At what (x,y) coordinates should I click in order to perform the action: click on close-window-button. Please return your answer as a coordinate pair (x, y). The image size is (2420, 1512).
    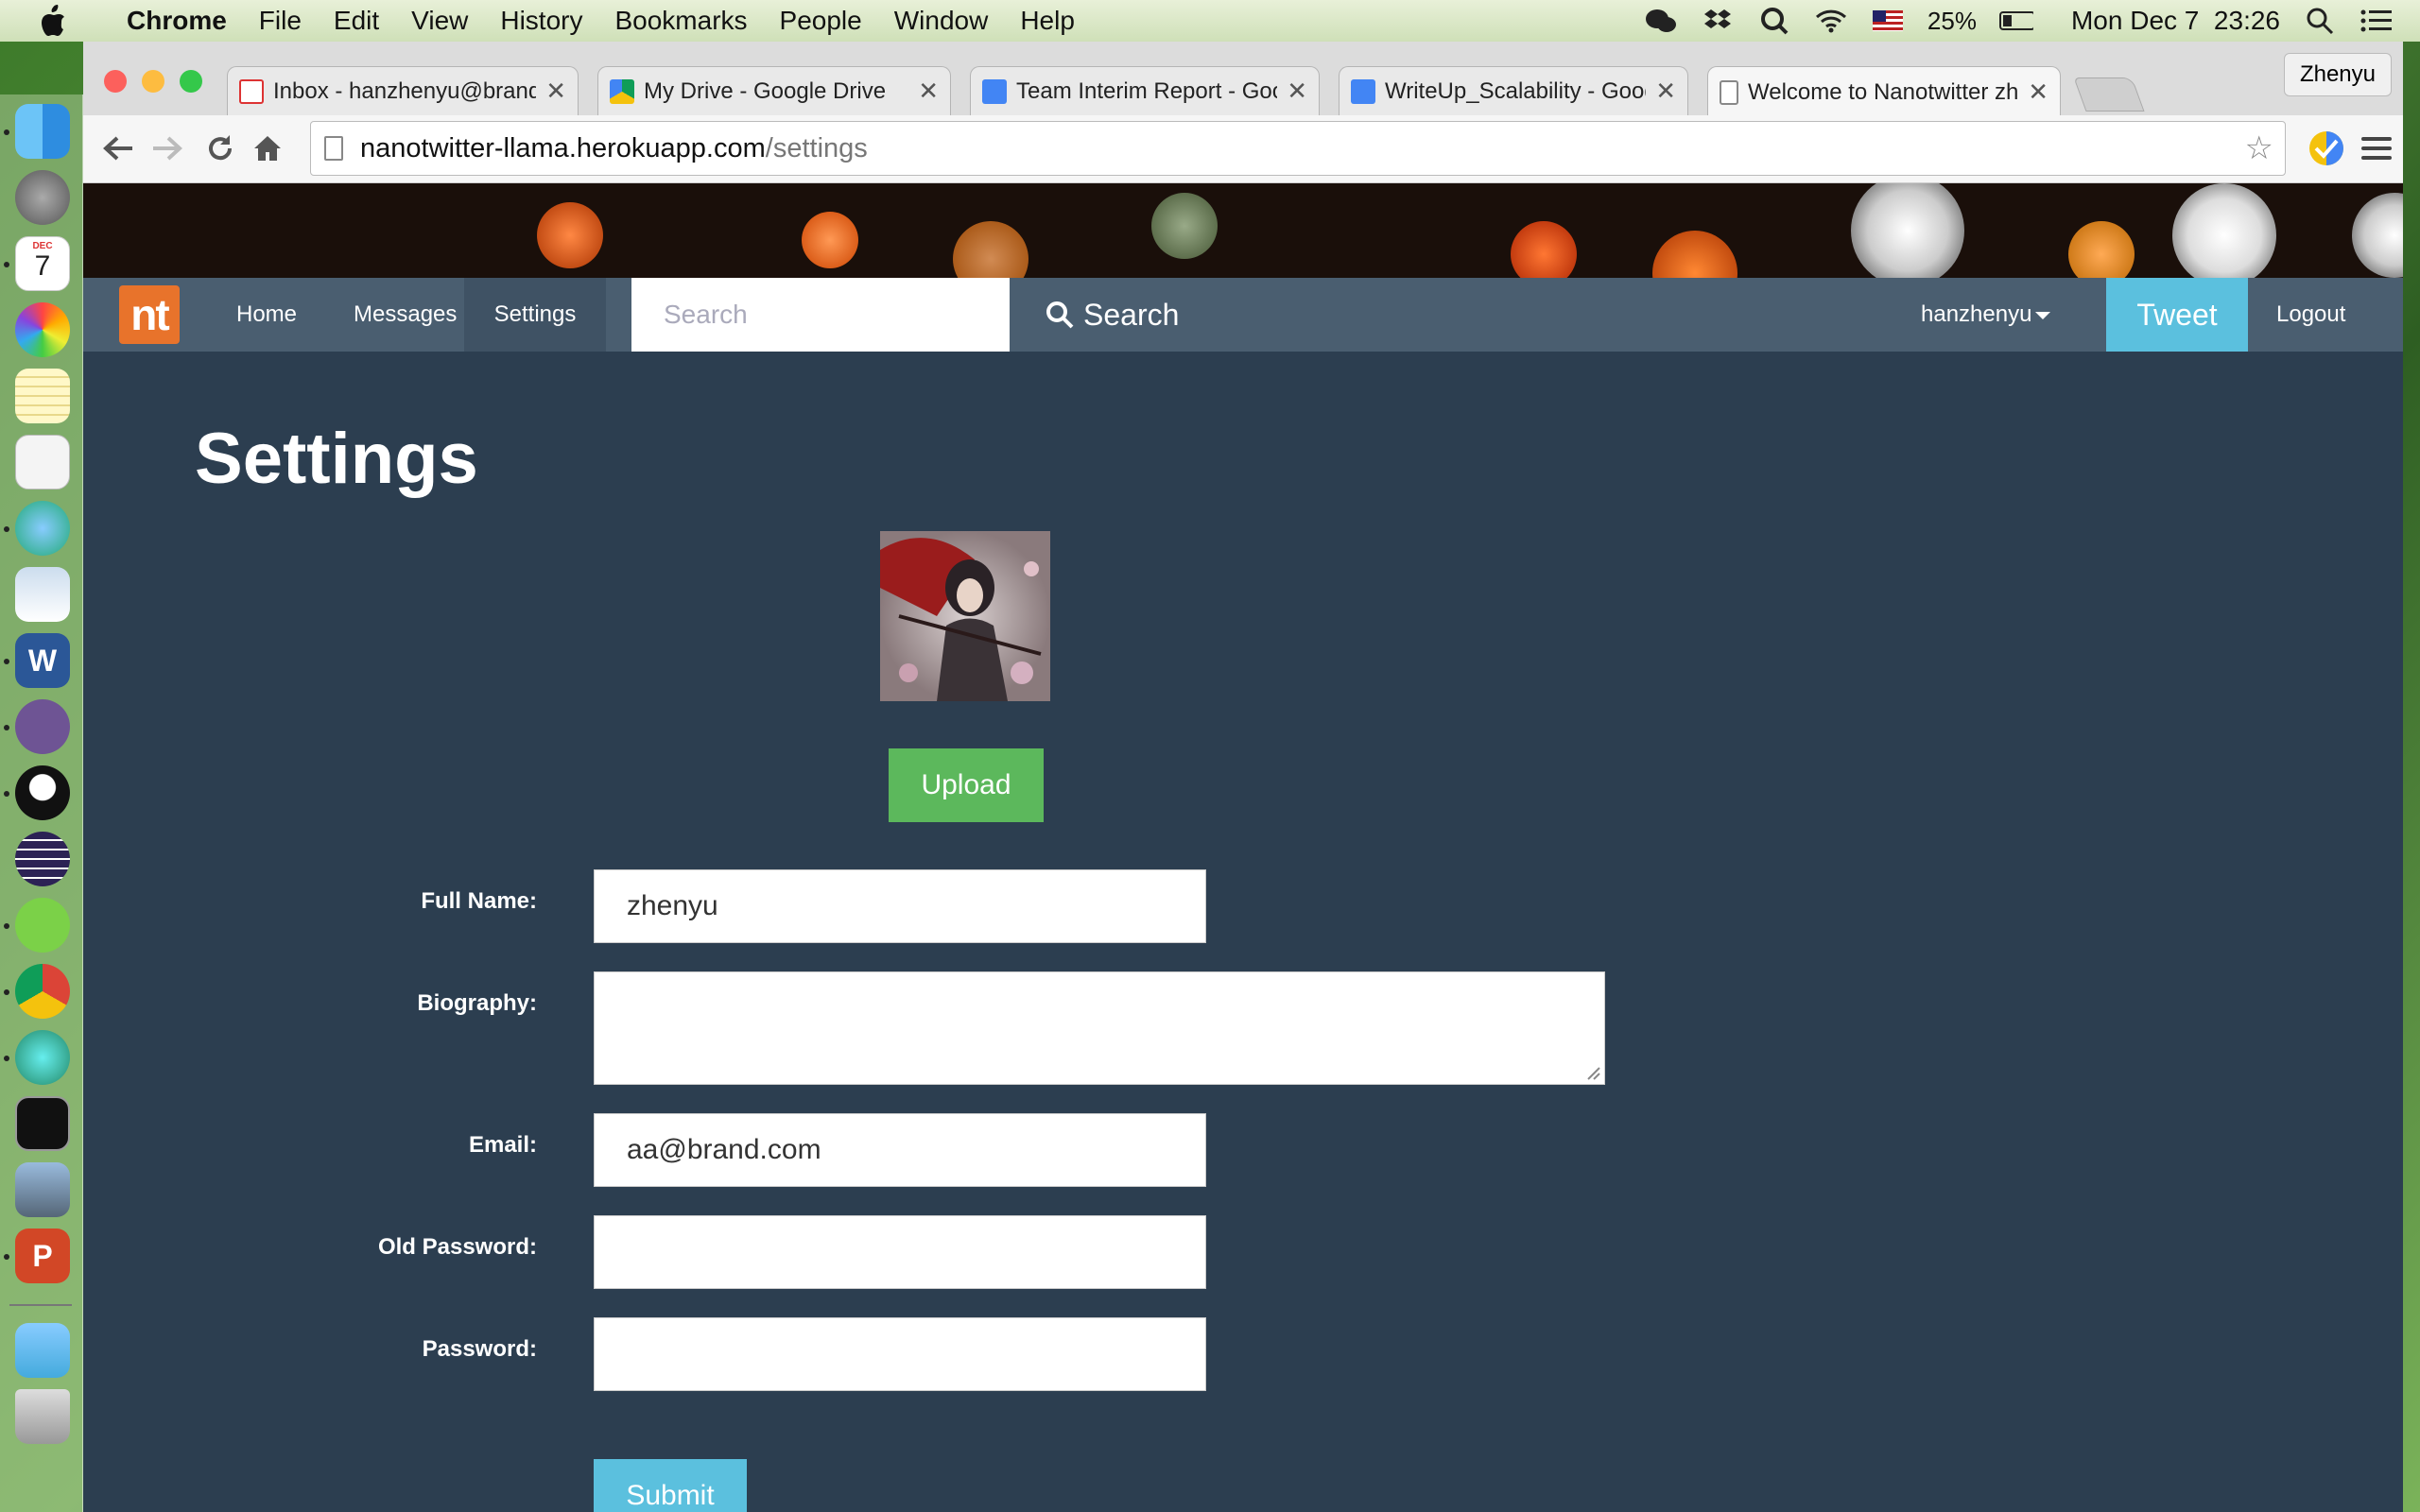
    Looking at the image, I should click on (115, 81).